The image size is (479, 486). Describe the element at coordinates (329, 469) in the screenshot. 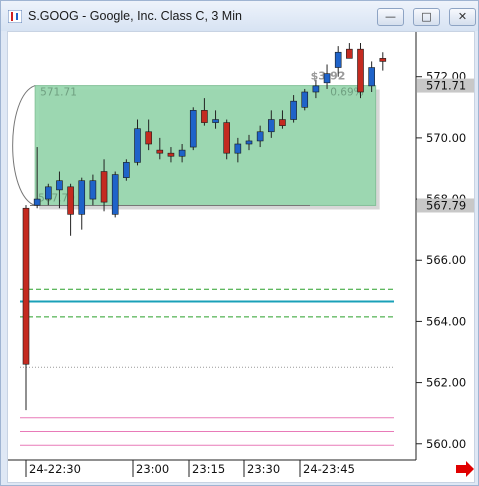

I see `x-tick-label: 24-23:45` at that location.